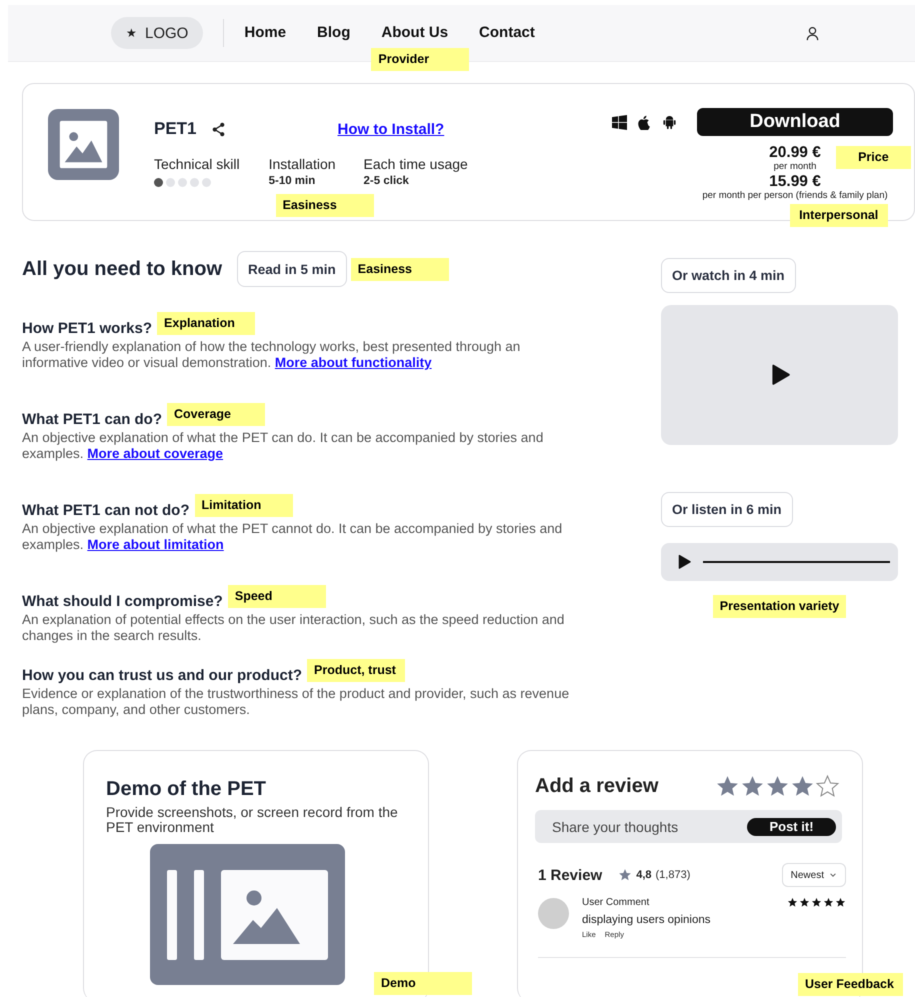 The width and height of the screenshot is (915, 997). Describe the element at coordinates (302, 164) in the screenshot. I see `metric-label: Installation` at that location.